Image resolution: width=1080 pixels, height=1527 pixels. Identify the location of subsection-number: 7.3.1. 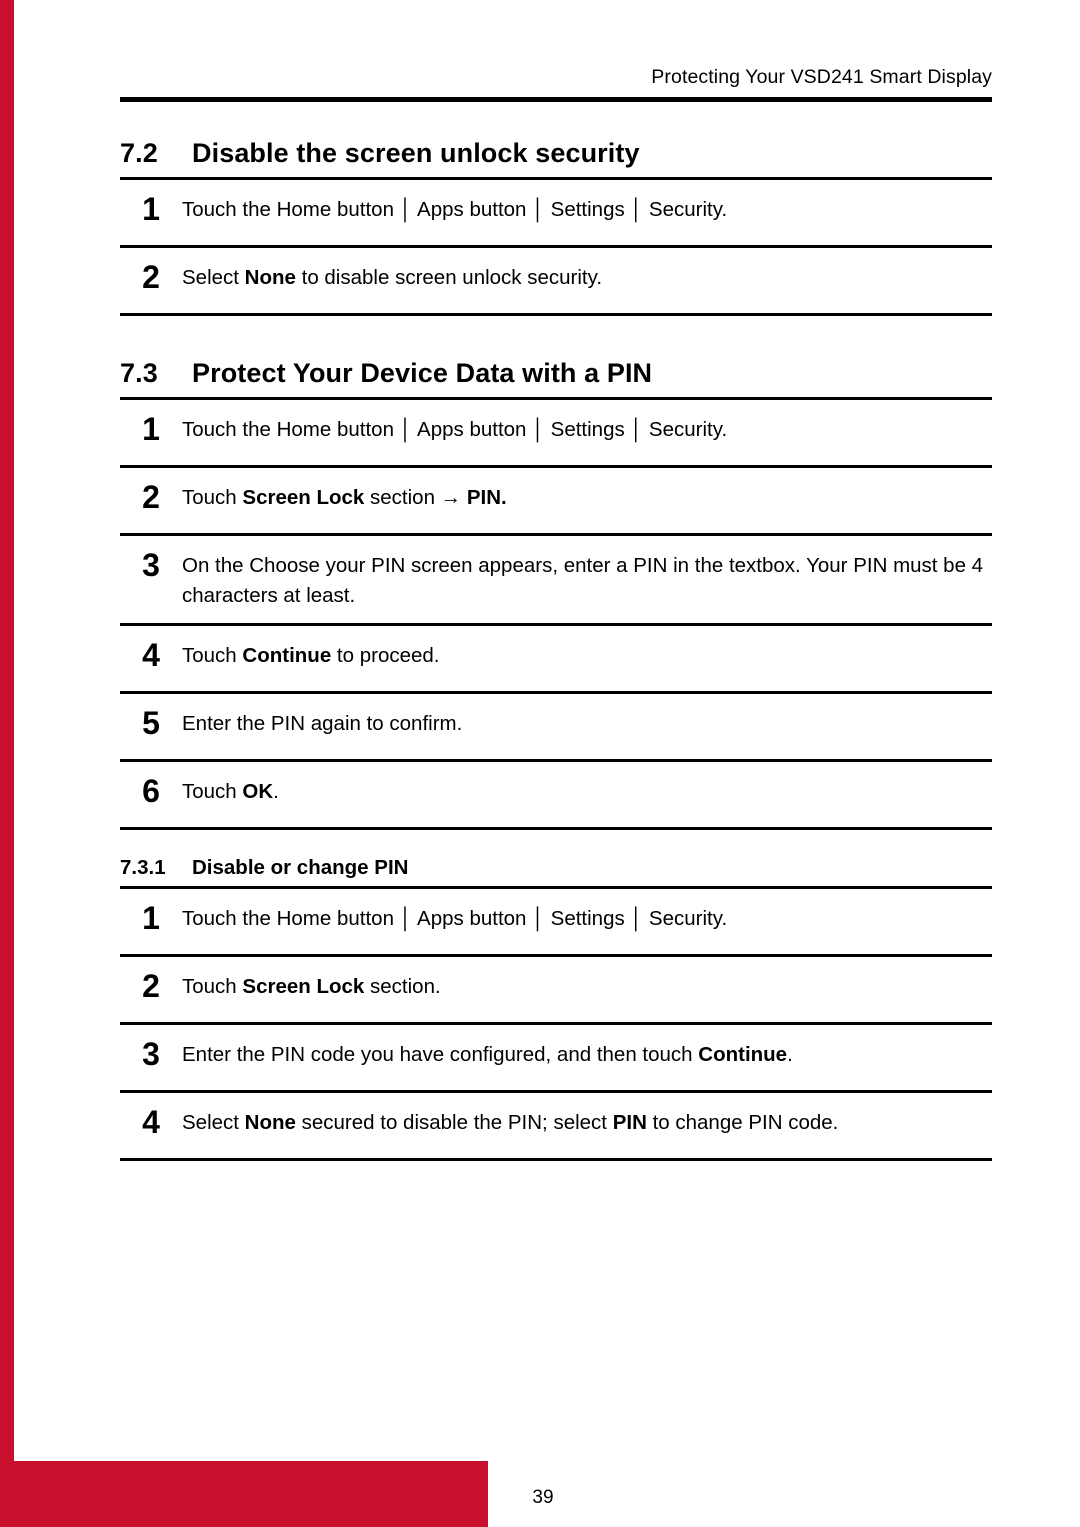
(143, 867).